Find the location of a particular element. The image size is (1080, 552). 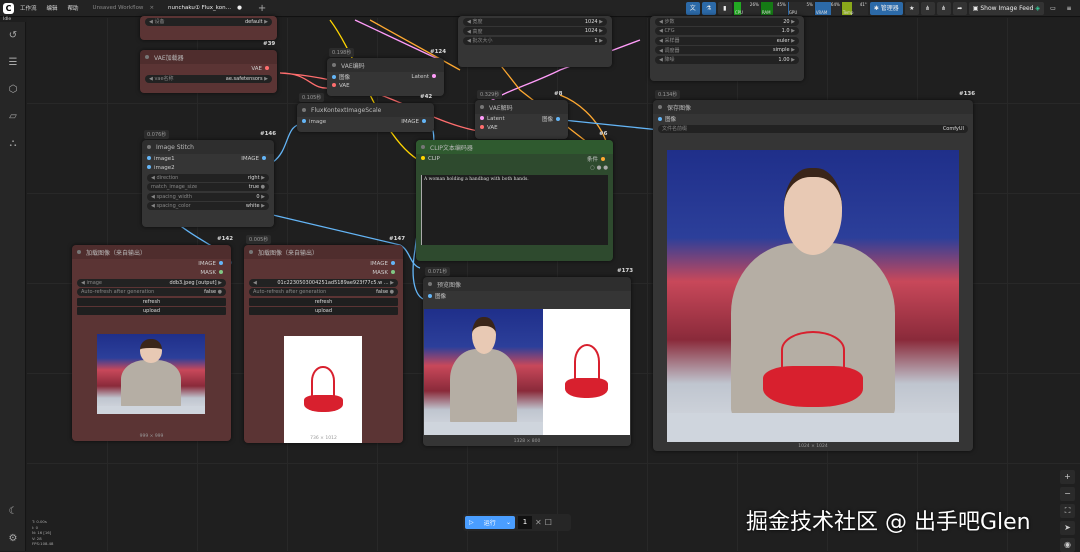

comfyui-logo: C is located at coordinates (8, 8).